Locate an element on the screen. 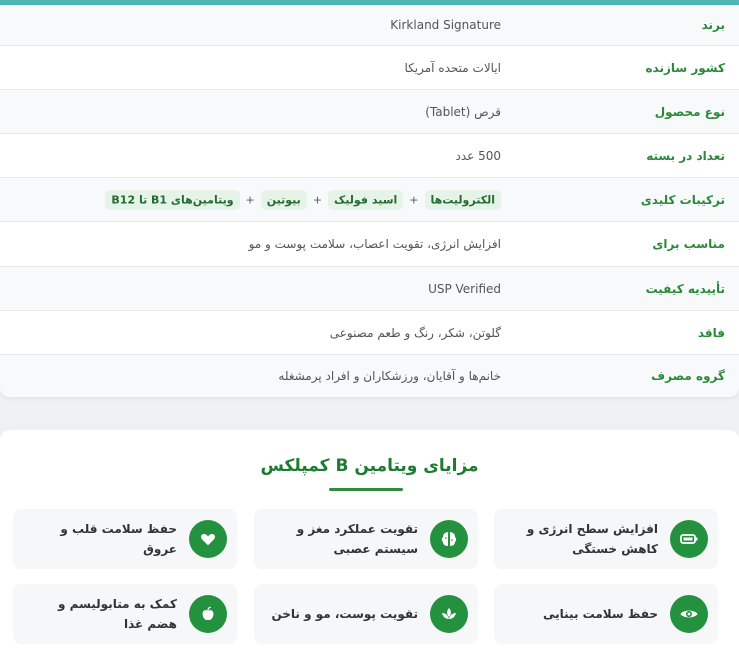 This screenshot has width=739, height=649. title-underline is located at coordinates (366, 489).